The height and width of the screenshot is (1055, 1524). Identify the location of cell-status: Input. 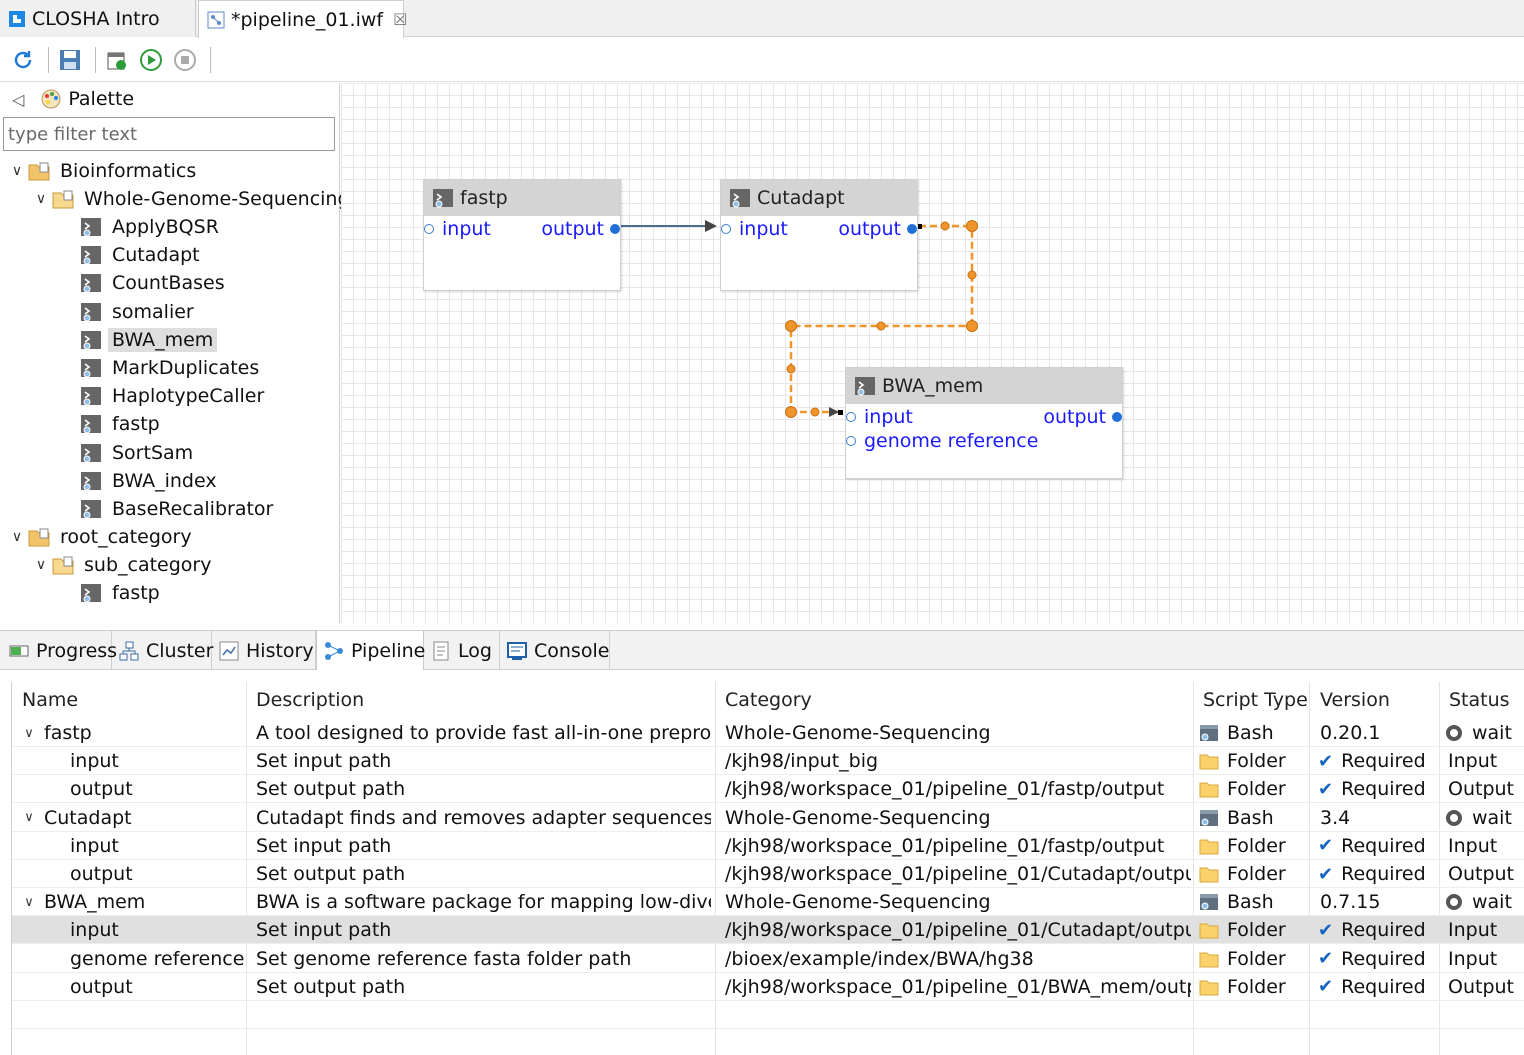
(1473, 958).